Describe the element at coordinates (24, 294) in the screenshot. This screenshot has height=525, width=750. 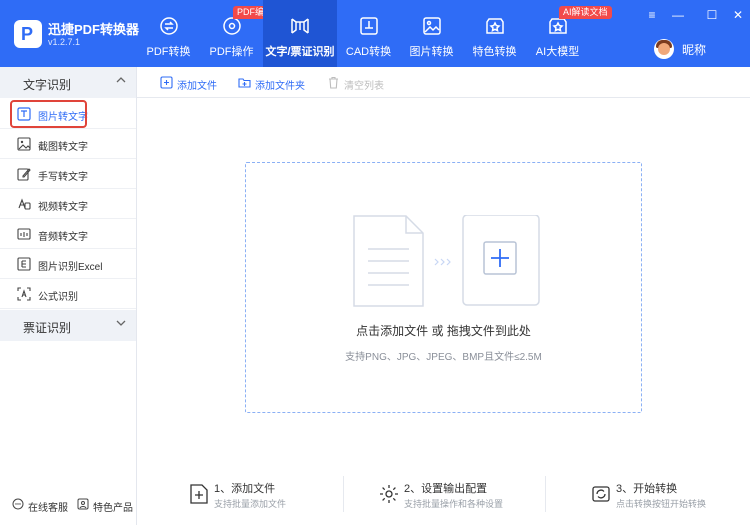
I see `formula-icon` at that location.